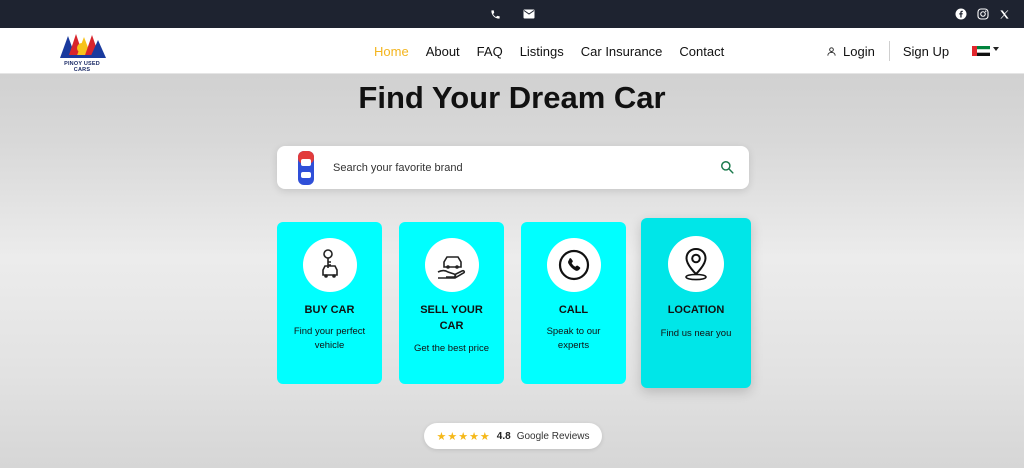  Describe the element at coordinates (573, 310) in the screenshot. I see `card-title: CALL` at that location.